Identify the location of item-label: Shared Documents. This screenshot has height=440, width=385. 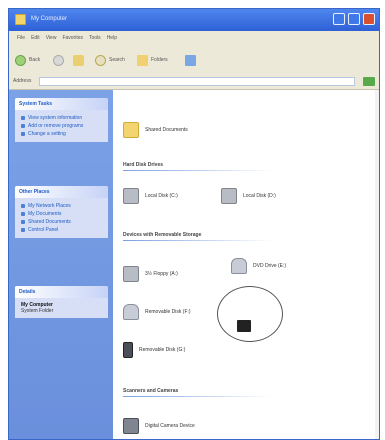
(166, 130).